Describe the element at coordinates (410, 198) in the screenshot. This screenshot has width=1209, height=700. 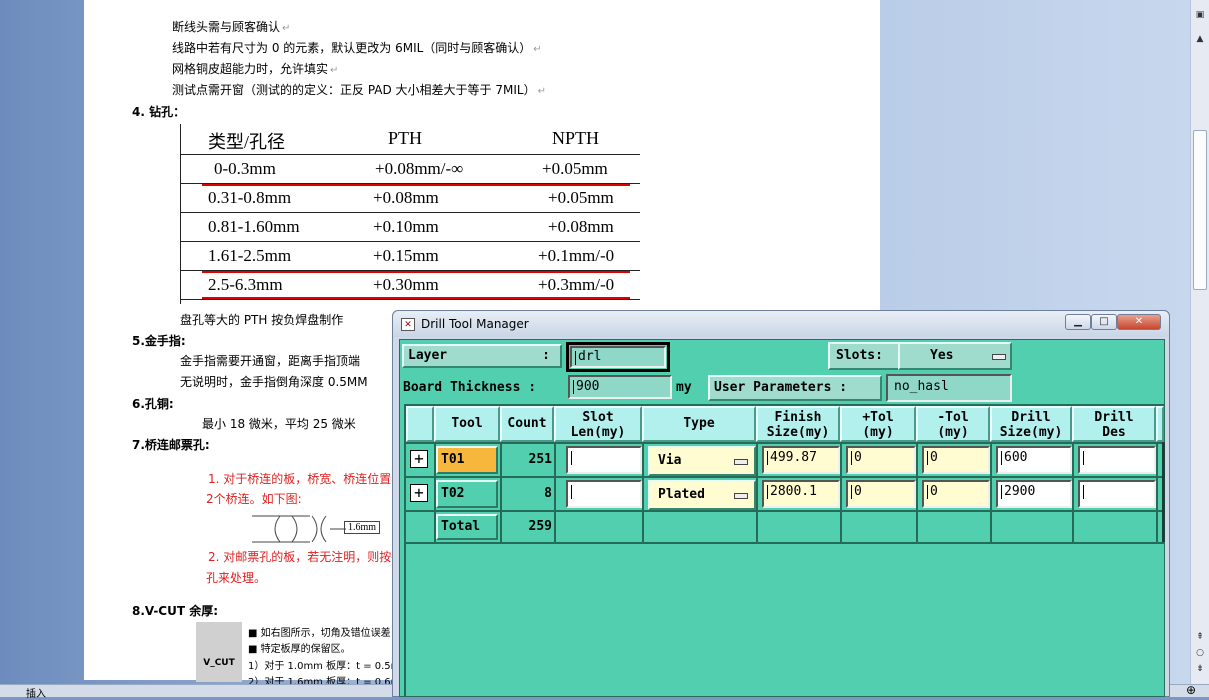
I see `table-row: 0.31-0.8mm +0.08mm +0.05mm` at that location.